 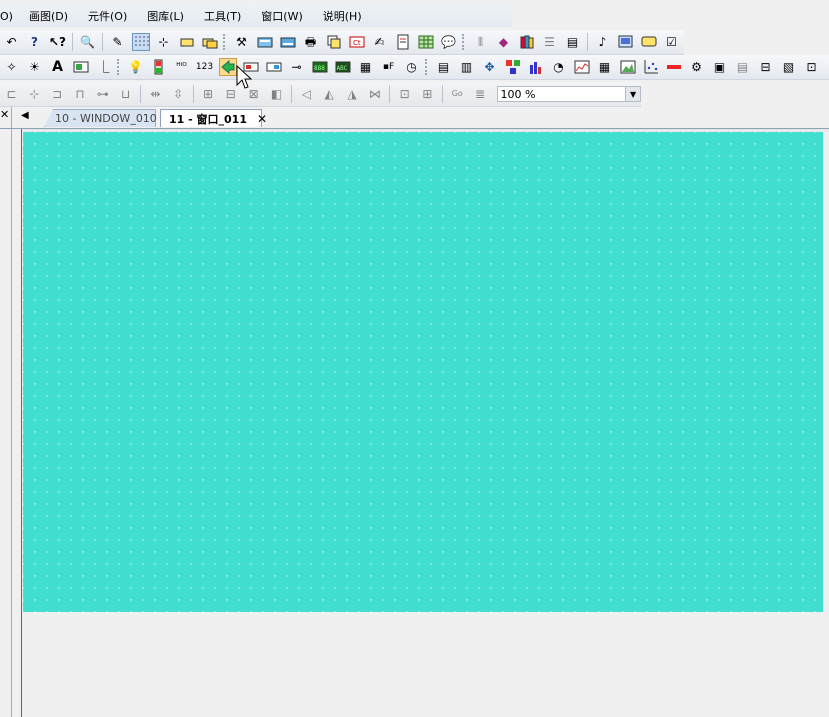 What do you see at coordinates (155, 94) in the screenshot?
I see `distribute-horizontal-icon: ⇹` at bounding box center [155, 94].